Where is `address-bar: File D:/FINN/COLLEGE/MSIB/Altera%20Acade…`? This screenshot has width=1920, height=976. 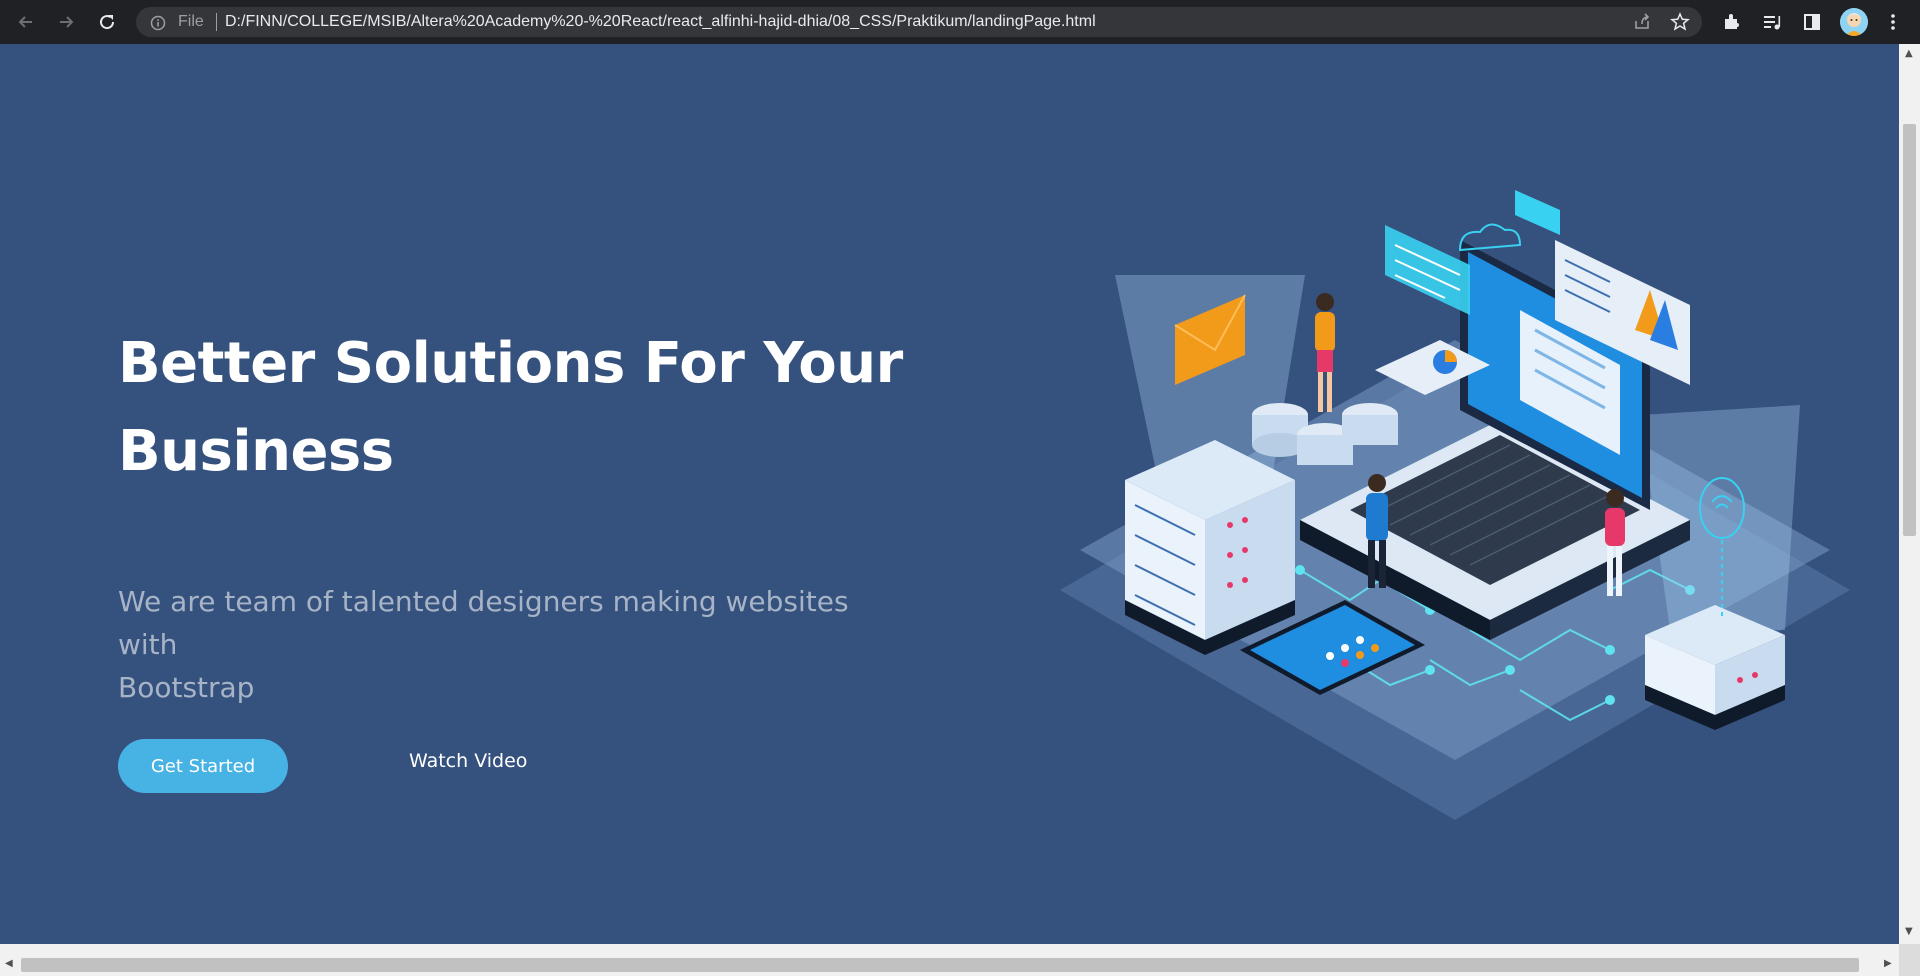 address-bar: File D:/FINN/COLLEGE/MSIB/Altera%20Acade… is located at coordinates (919, 22).